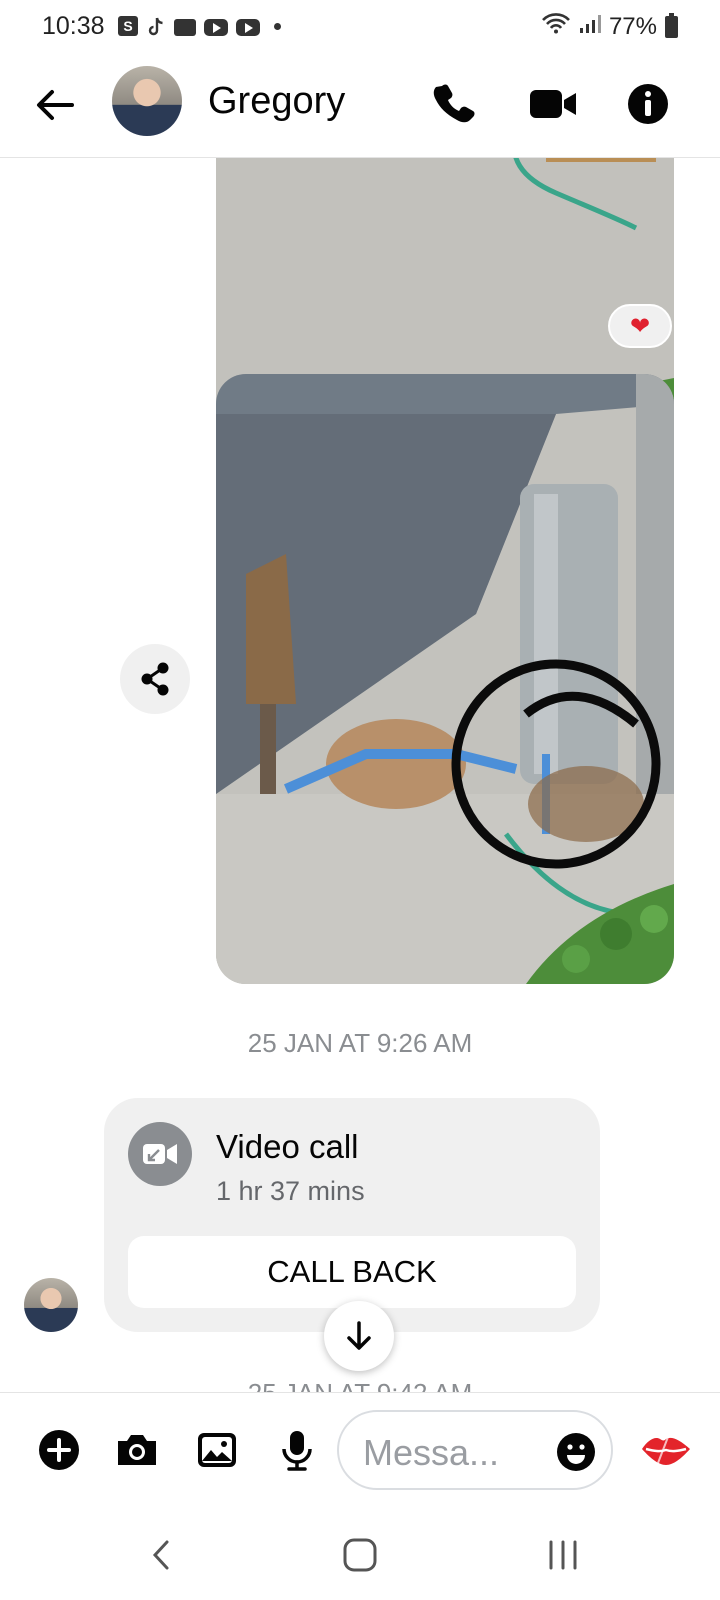  I want to click on more-actions-button, so click(59, 1450).